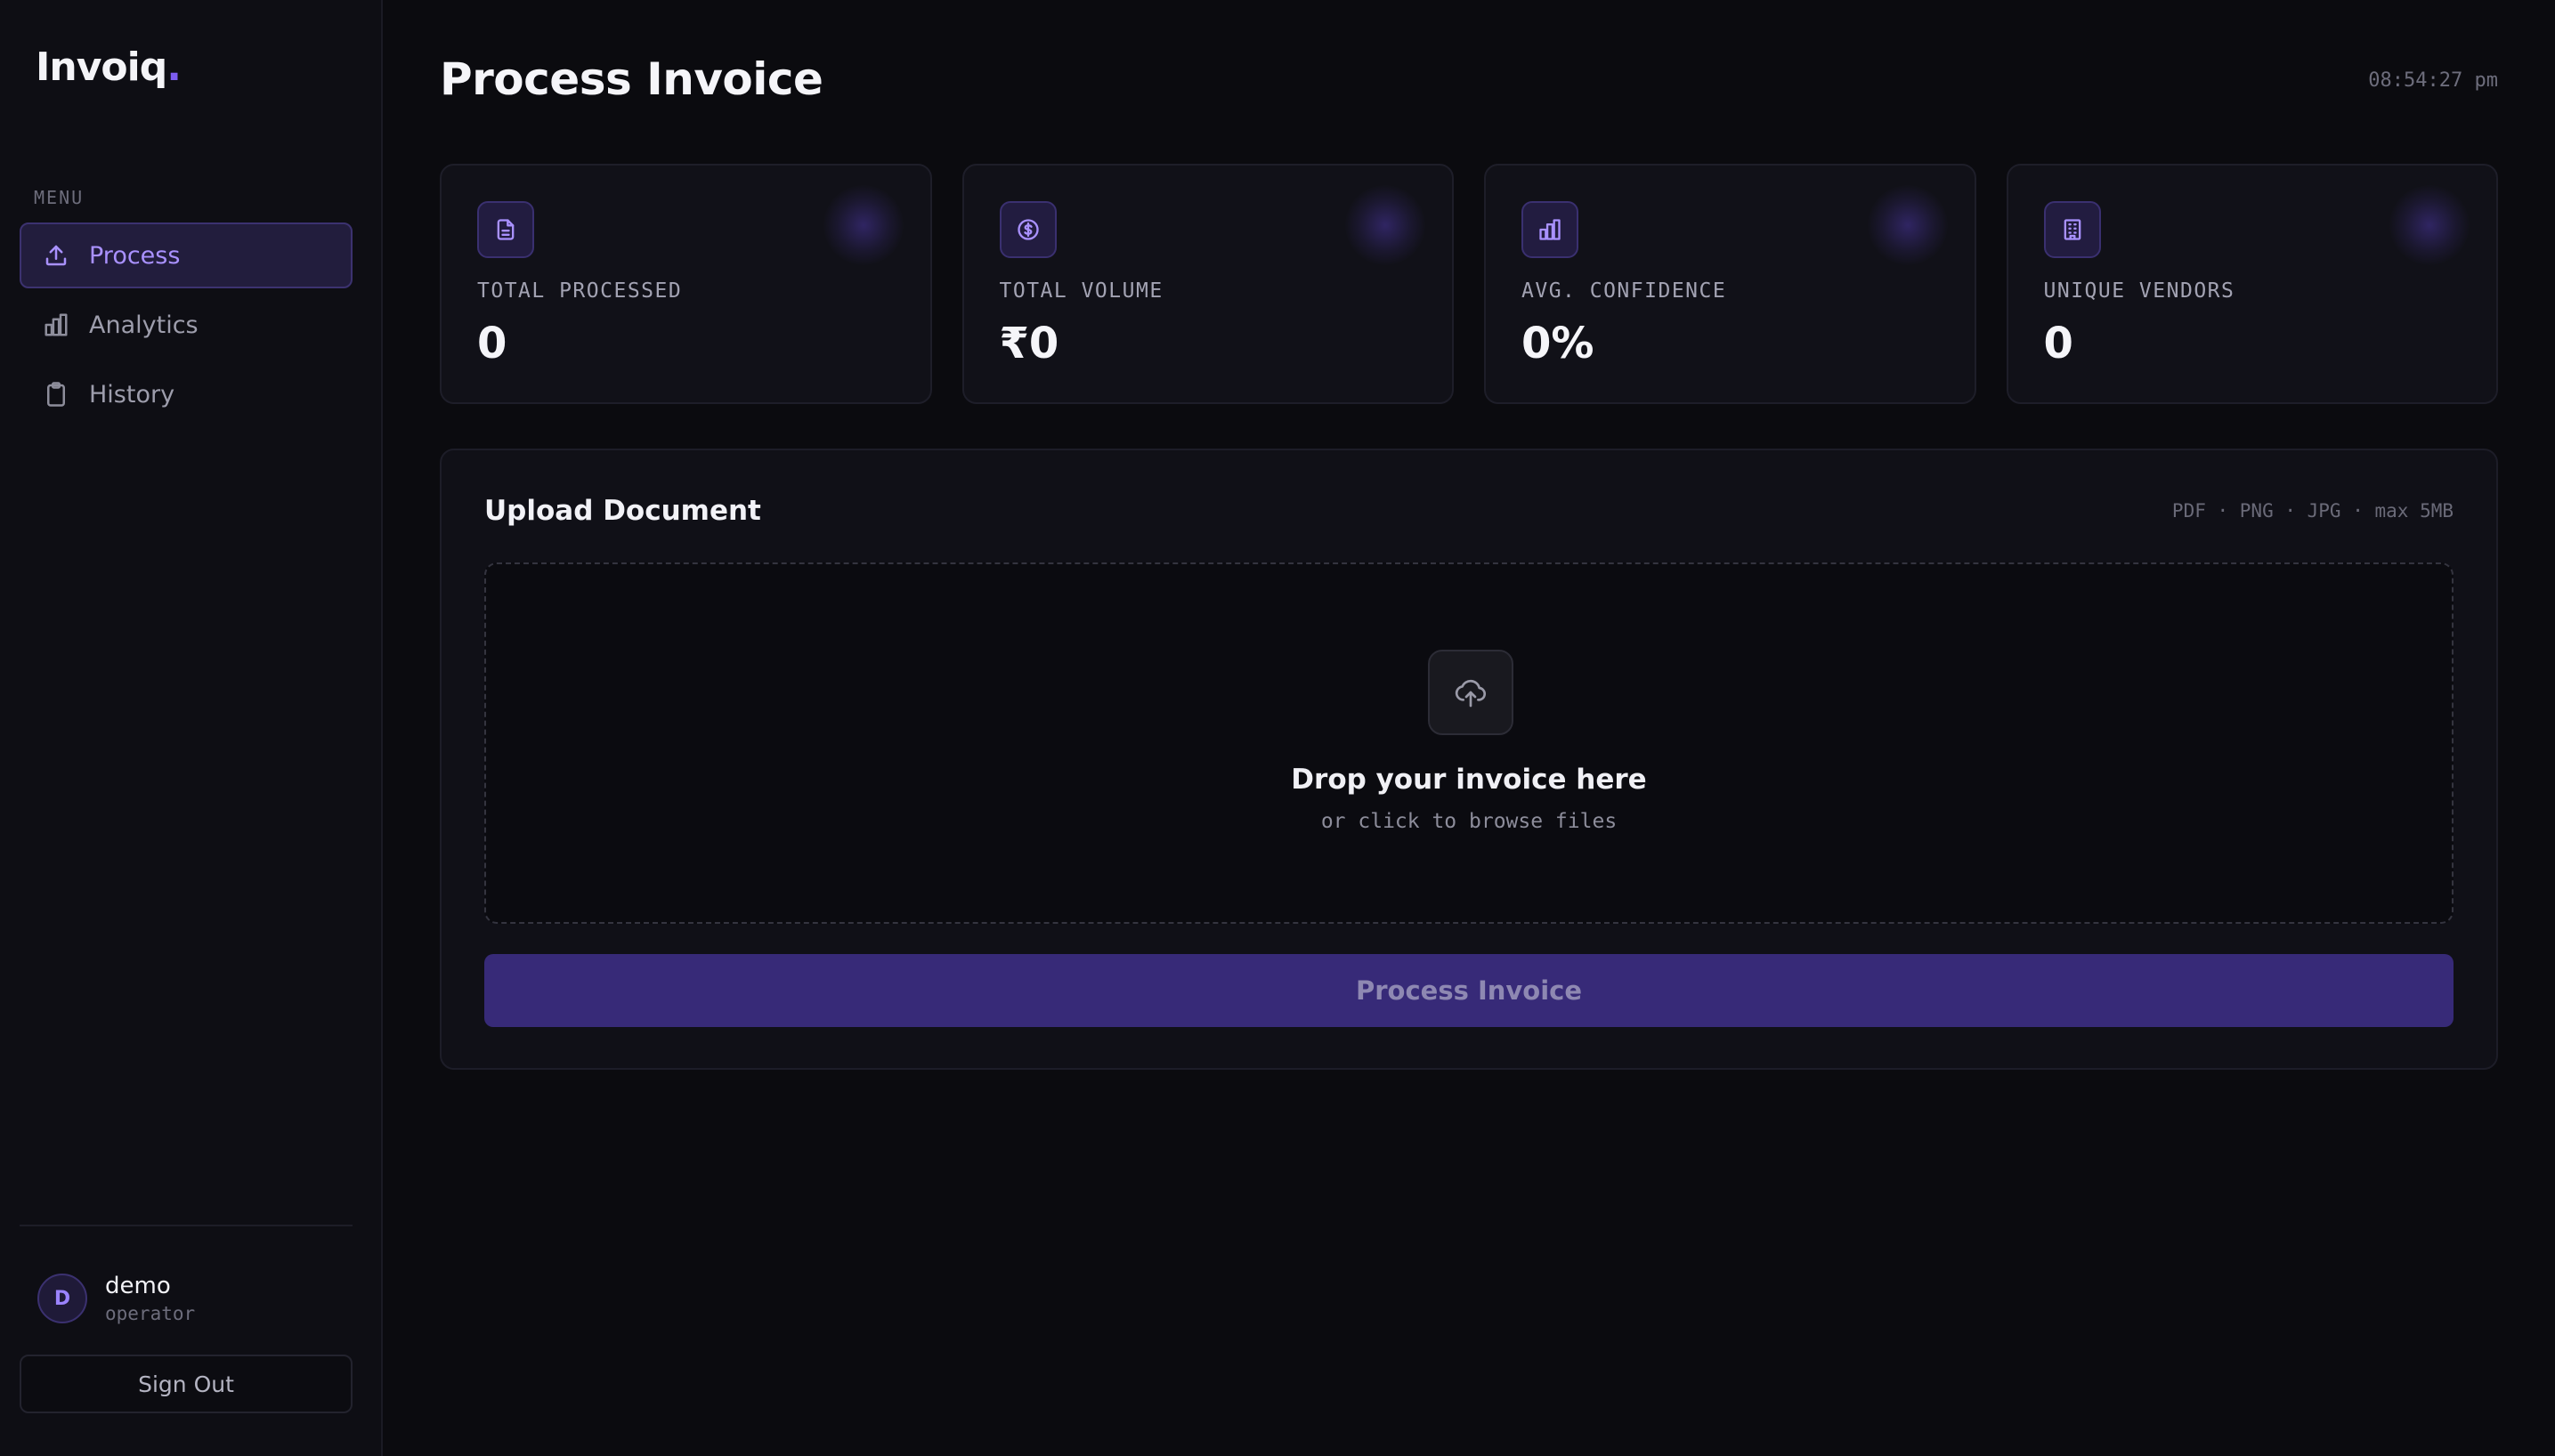 The width and height of the screenshot is (2555, 1456). I want to click on sidebar-nav: Process Analytics History, so click(187, 326).